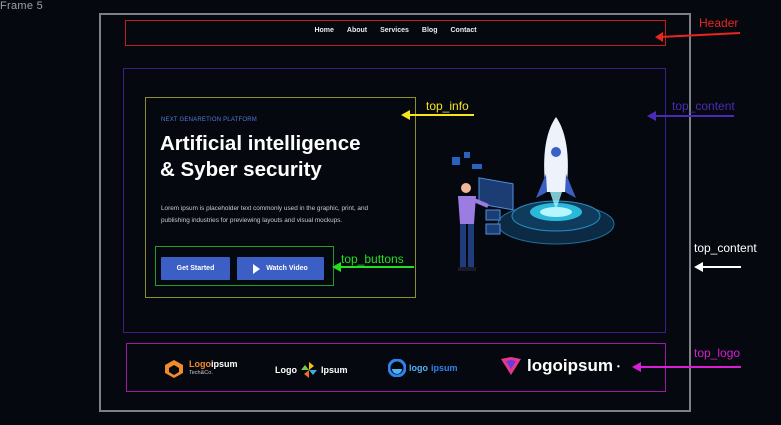 The height and width of the screenshot is (425, 781). What do you see at coordinates (334, 370) in the screenshot?
I see `partner-logo-2-right: Ipsum` at bounding box center [334, 370].